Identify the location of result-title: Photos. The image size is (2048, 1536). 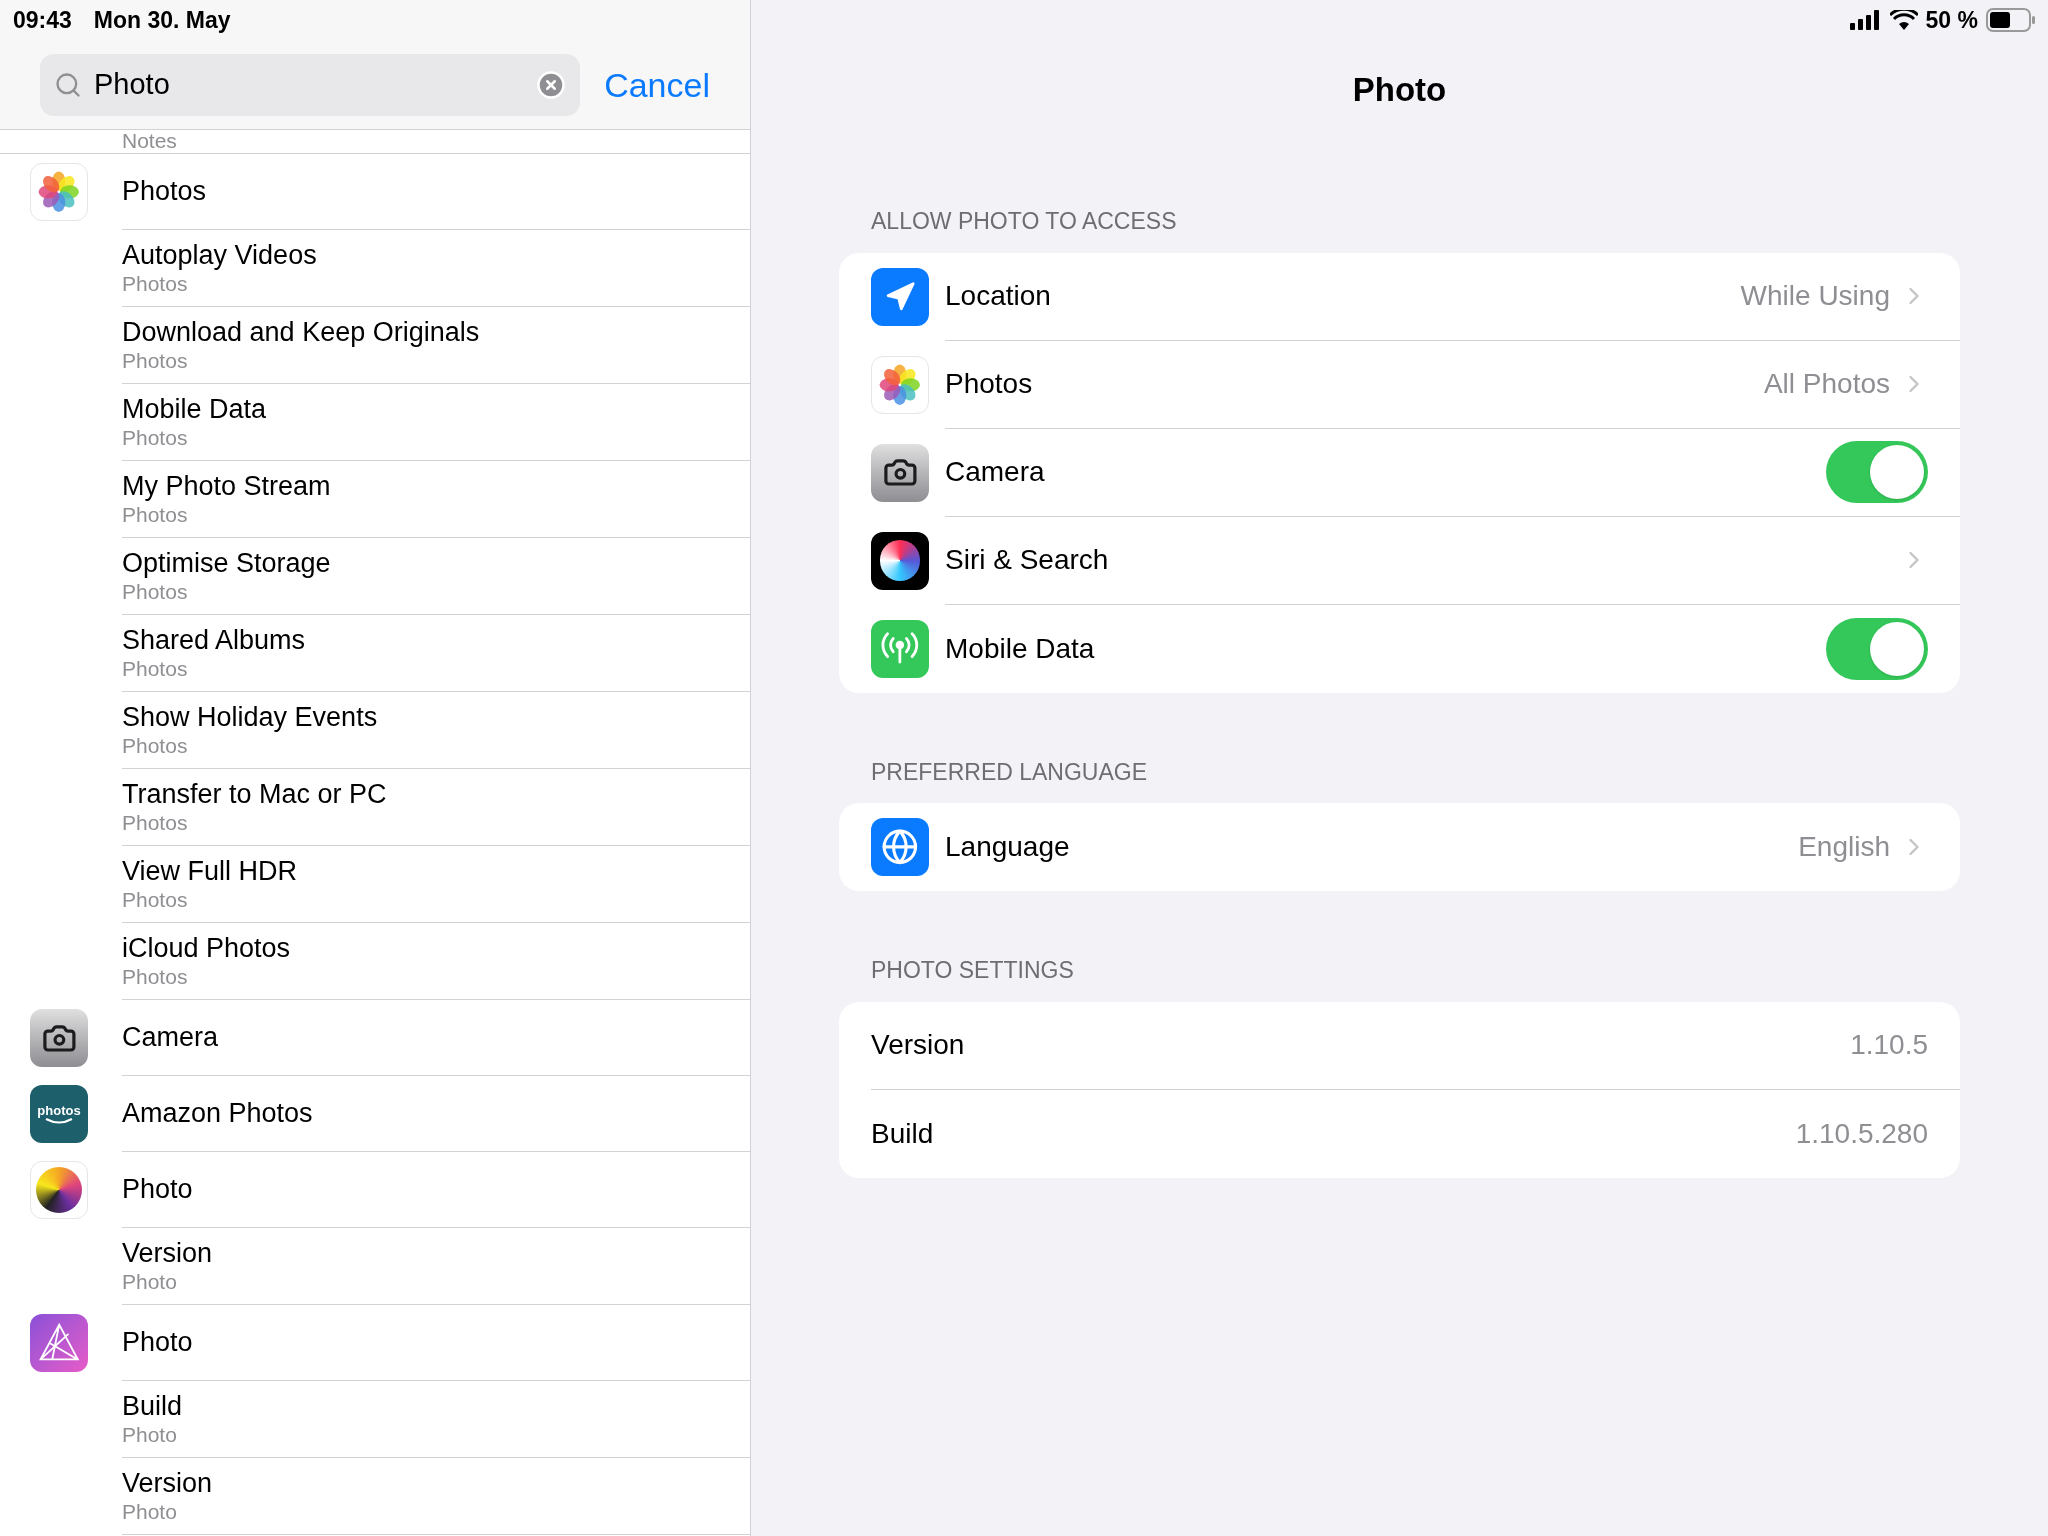
(164, 192).